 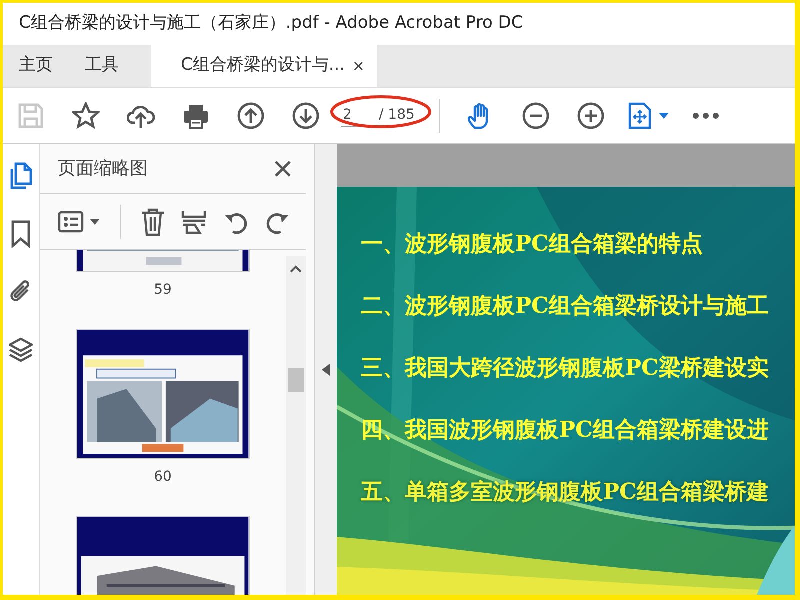 I want to click on slide-heading: 三、我国大跨径波形钢腹板PC梁桥建设实, so click(x=565, y=368).